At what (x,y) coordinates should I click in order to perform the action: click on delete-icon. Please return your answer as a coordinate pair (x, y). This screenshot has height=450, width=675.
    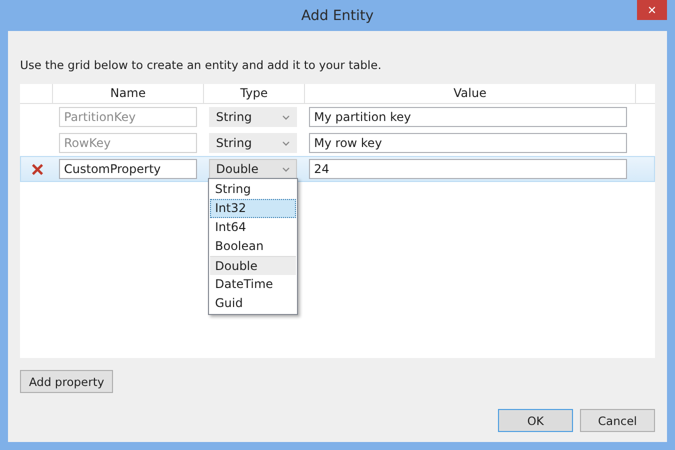
    Looking at the image, I should click on (37, 169).